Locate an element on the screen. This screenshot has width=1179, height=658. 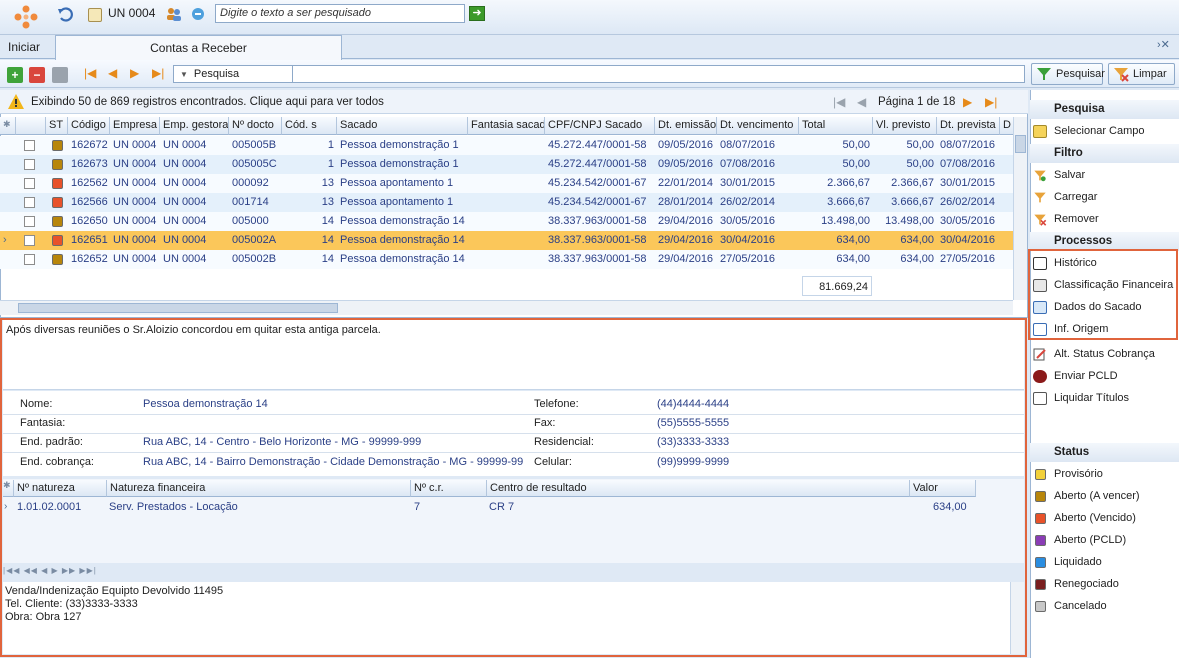
first-record-icon: |◀ is located at coordinates (90, 73).